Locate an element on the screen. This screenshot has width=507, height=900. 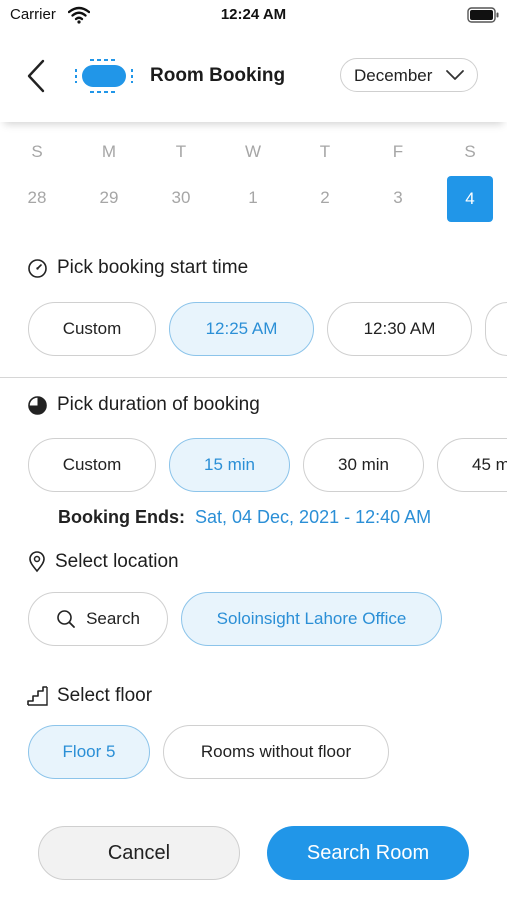
weekday-label: W is located at coordinates (253, 151).